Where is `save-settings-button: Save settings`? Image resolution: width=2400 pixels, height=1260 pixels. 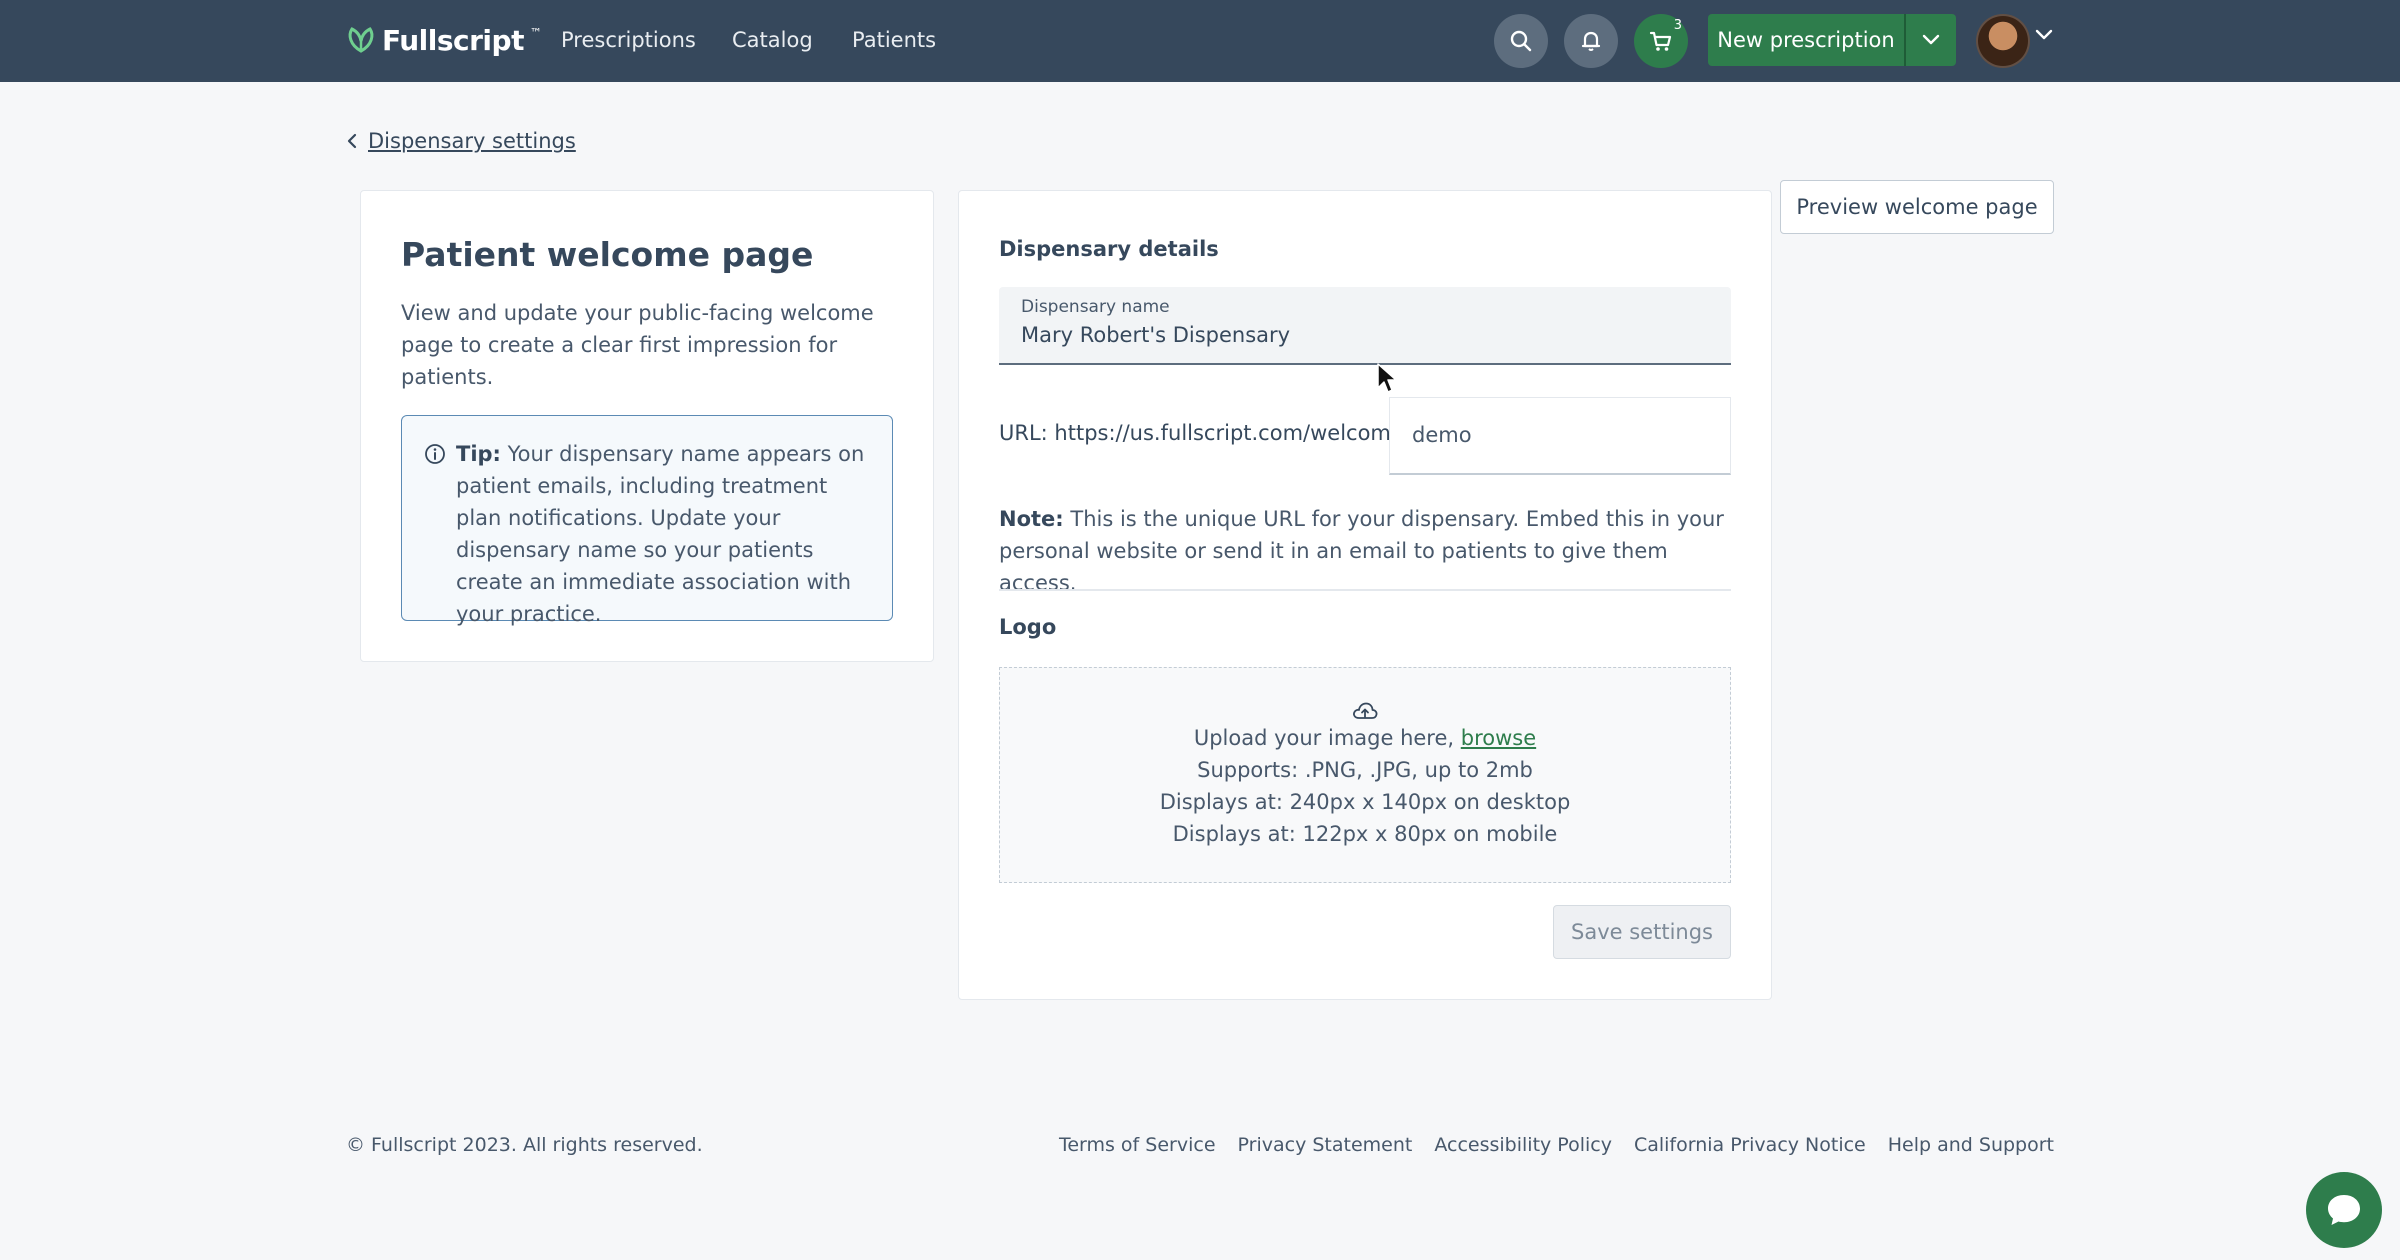 save-settings-button: Save settings is located at coordinates (1642, 932).